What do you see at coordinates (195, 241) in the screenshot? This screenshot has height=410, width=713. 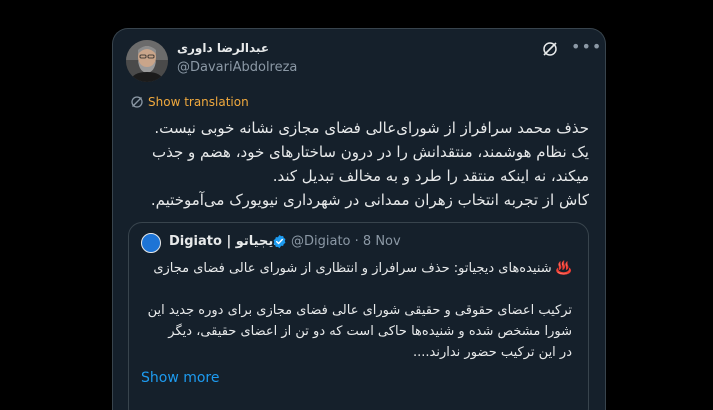 I see `quoted-author-name-en: Digiato` at bounding box center [195, 241].